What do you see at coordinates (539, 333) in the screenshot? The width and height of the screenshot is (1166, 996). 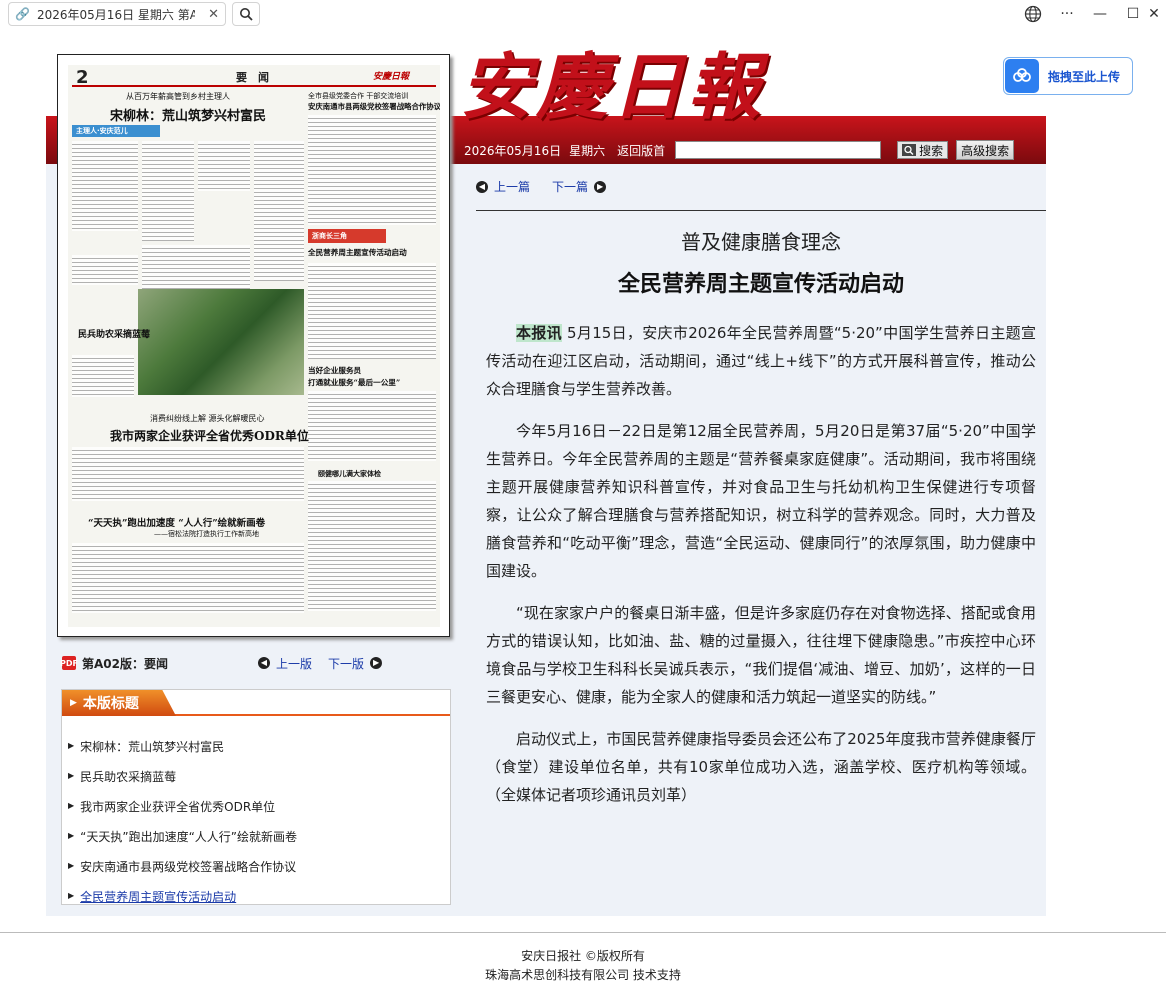 I see `article-lead: 本报讯` at bounding box center [539, 333].